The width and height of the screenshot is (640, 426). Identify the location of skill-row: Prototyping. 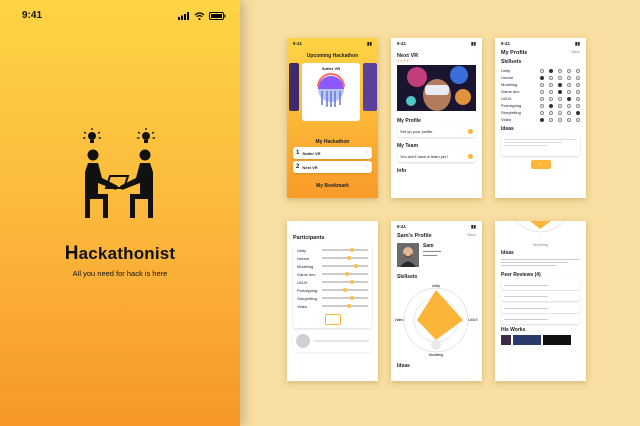
(540, 105).